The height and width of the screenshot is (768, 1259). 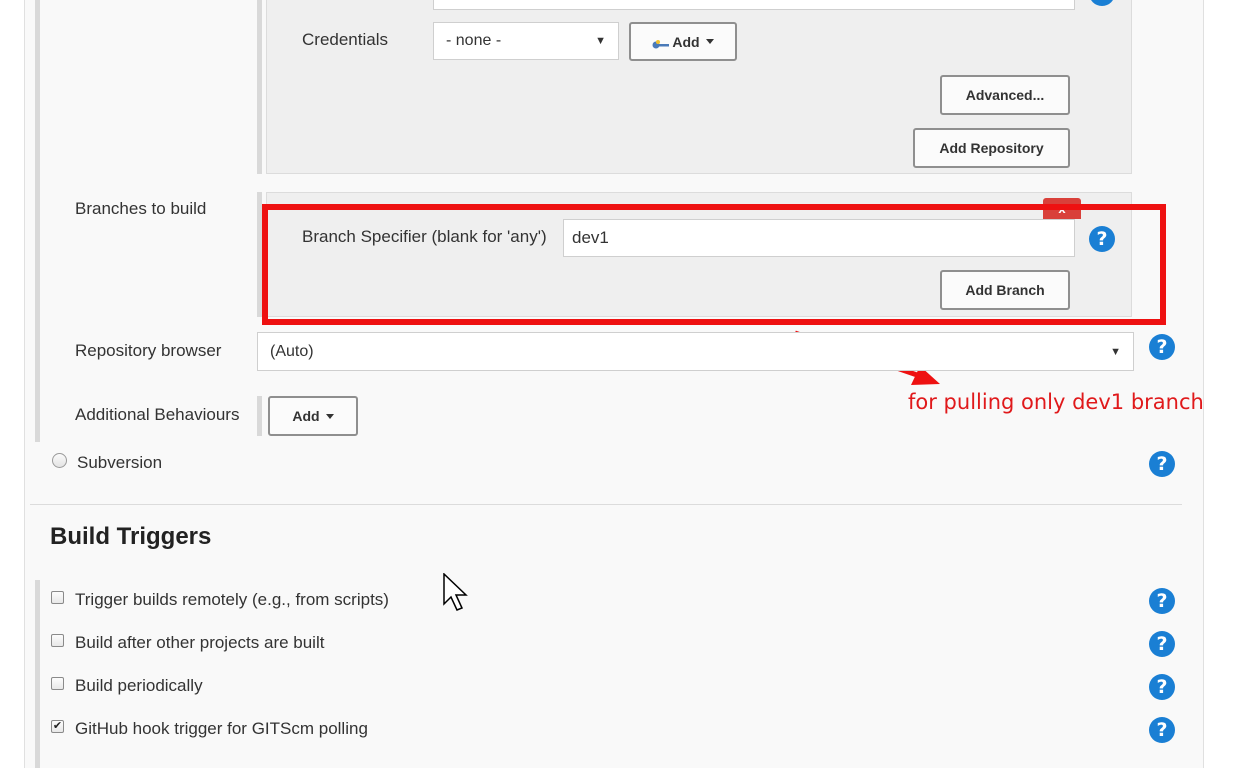 I want to click on subversion-help-icon: ?, so click(x=1162, y=464).